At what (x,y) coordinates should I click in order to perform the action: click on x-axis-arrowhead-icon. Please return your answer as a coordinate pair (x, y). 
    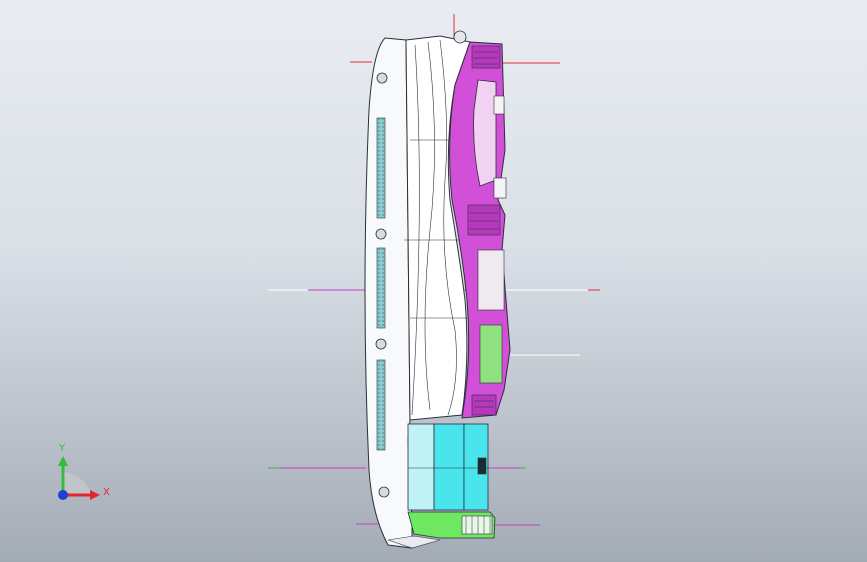
    Looking at the image, I should click on (95, 495).